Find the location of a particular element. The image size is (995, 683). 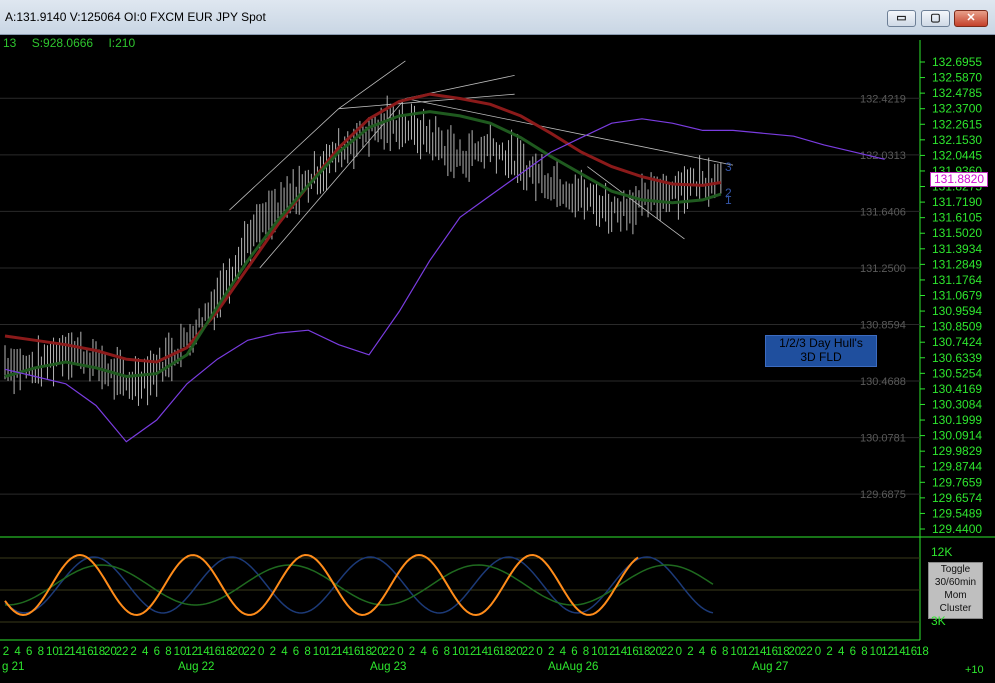

y-tick-label: 130.5254 is located at coordinates (957, 373).